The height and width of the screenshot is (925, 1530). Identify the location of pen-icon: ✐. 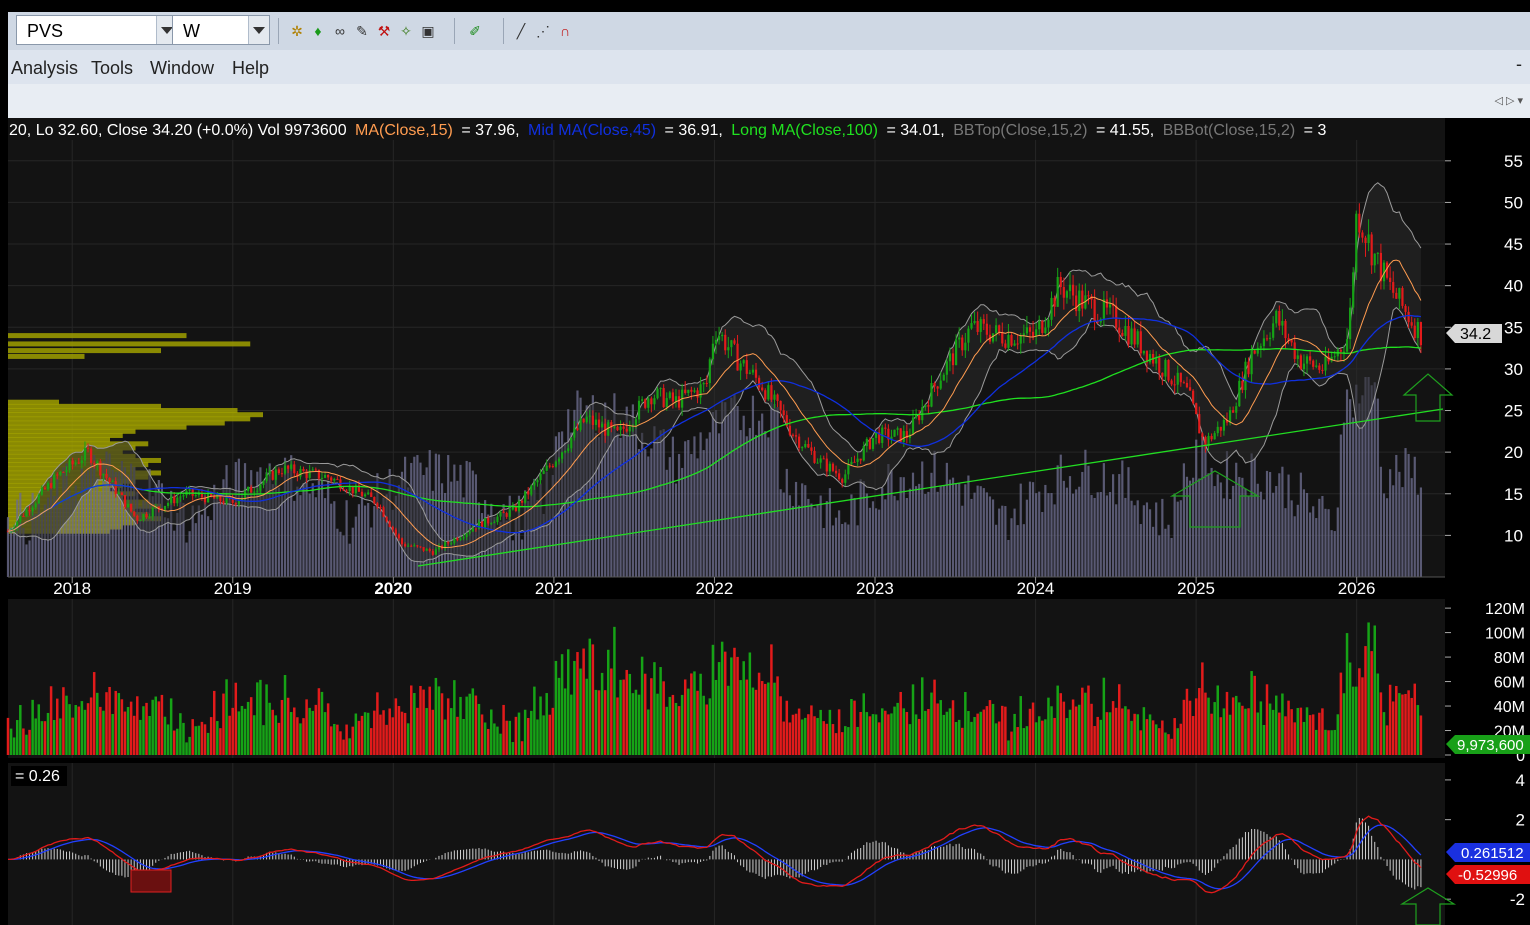
(475, 31).